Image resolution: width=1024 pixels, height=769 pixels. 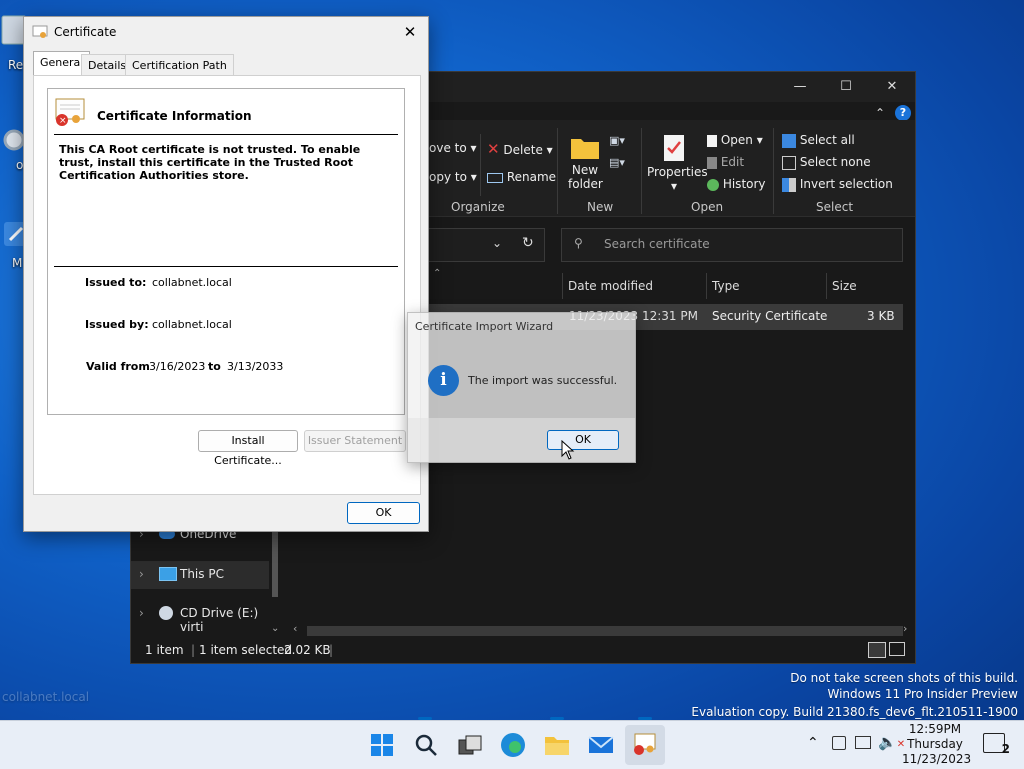 What do you see at coordinates (605, 631) in the screenshot?
I see `horizontal-scrollbar` at bounding box center [605, 631].